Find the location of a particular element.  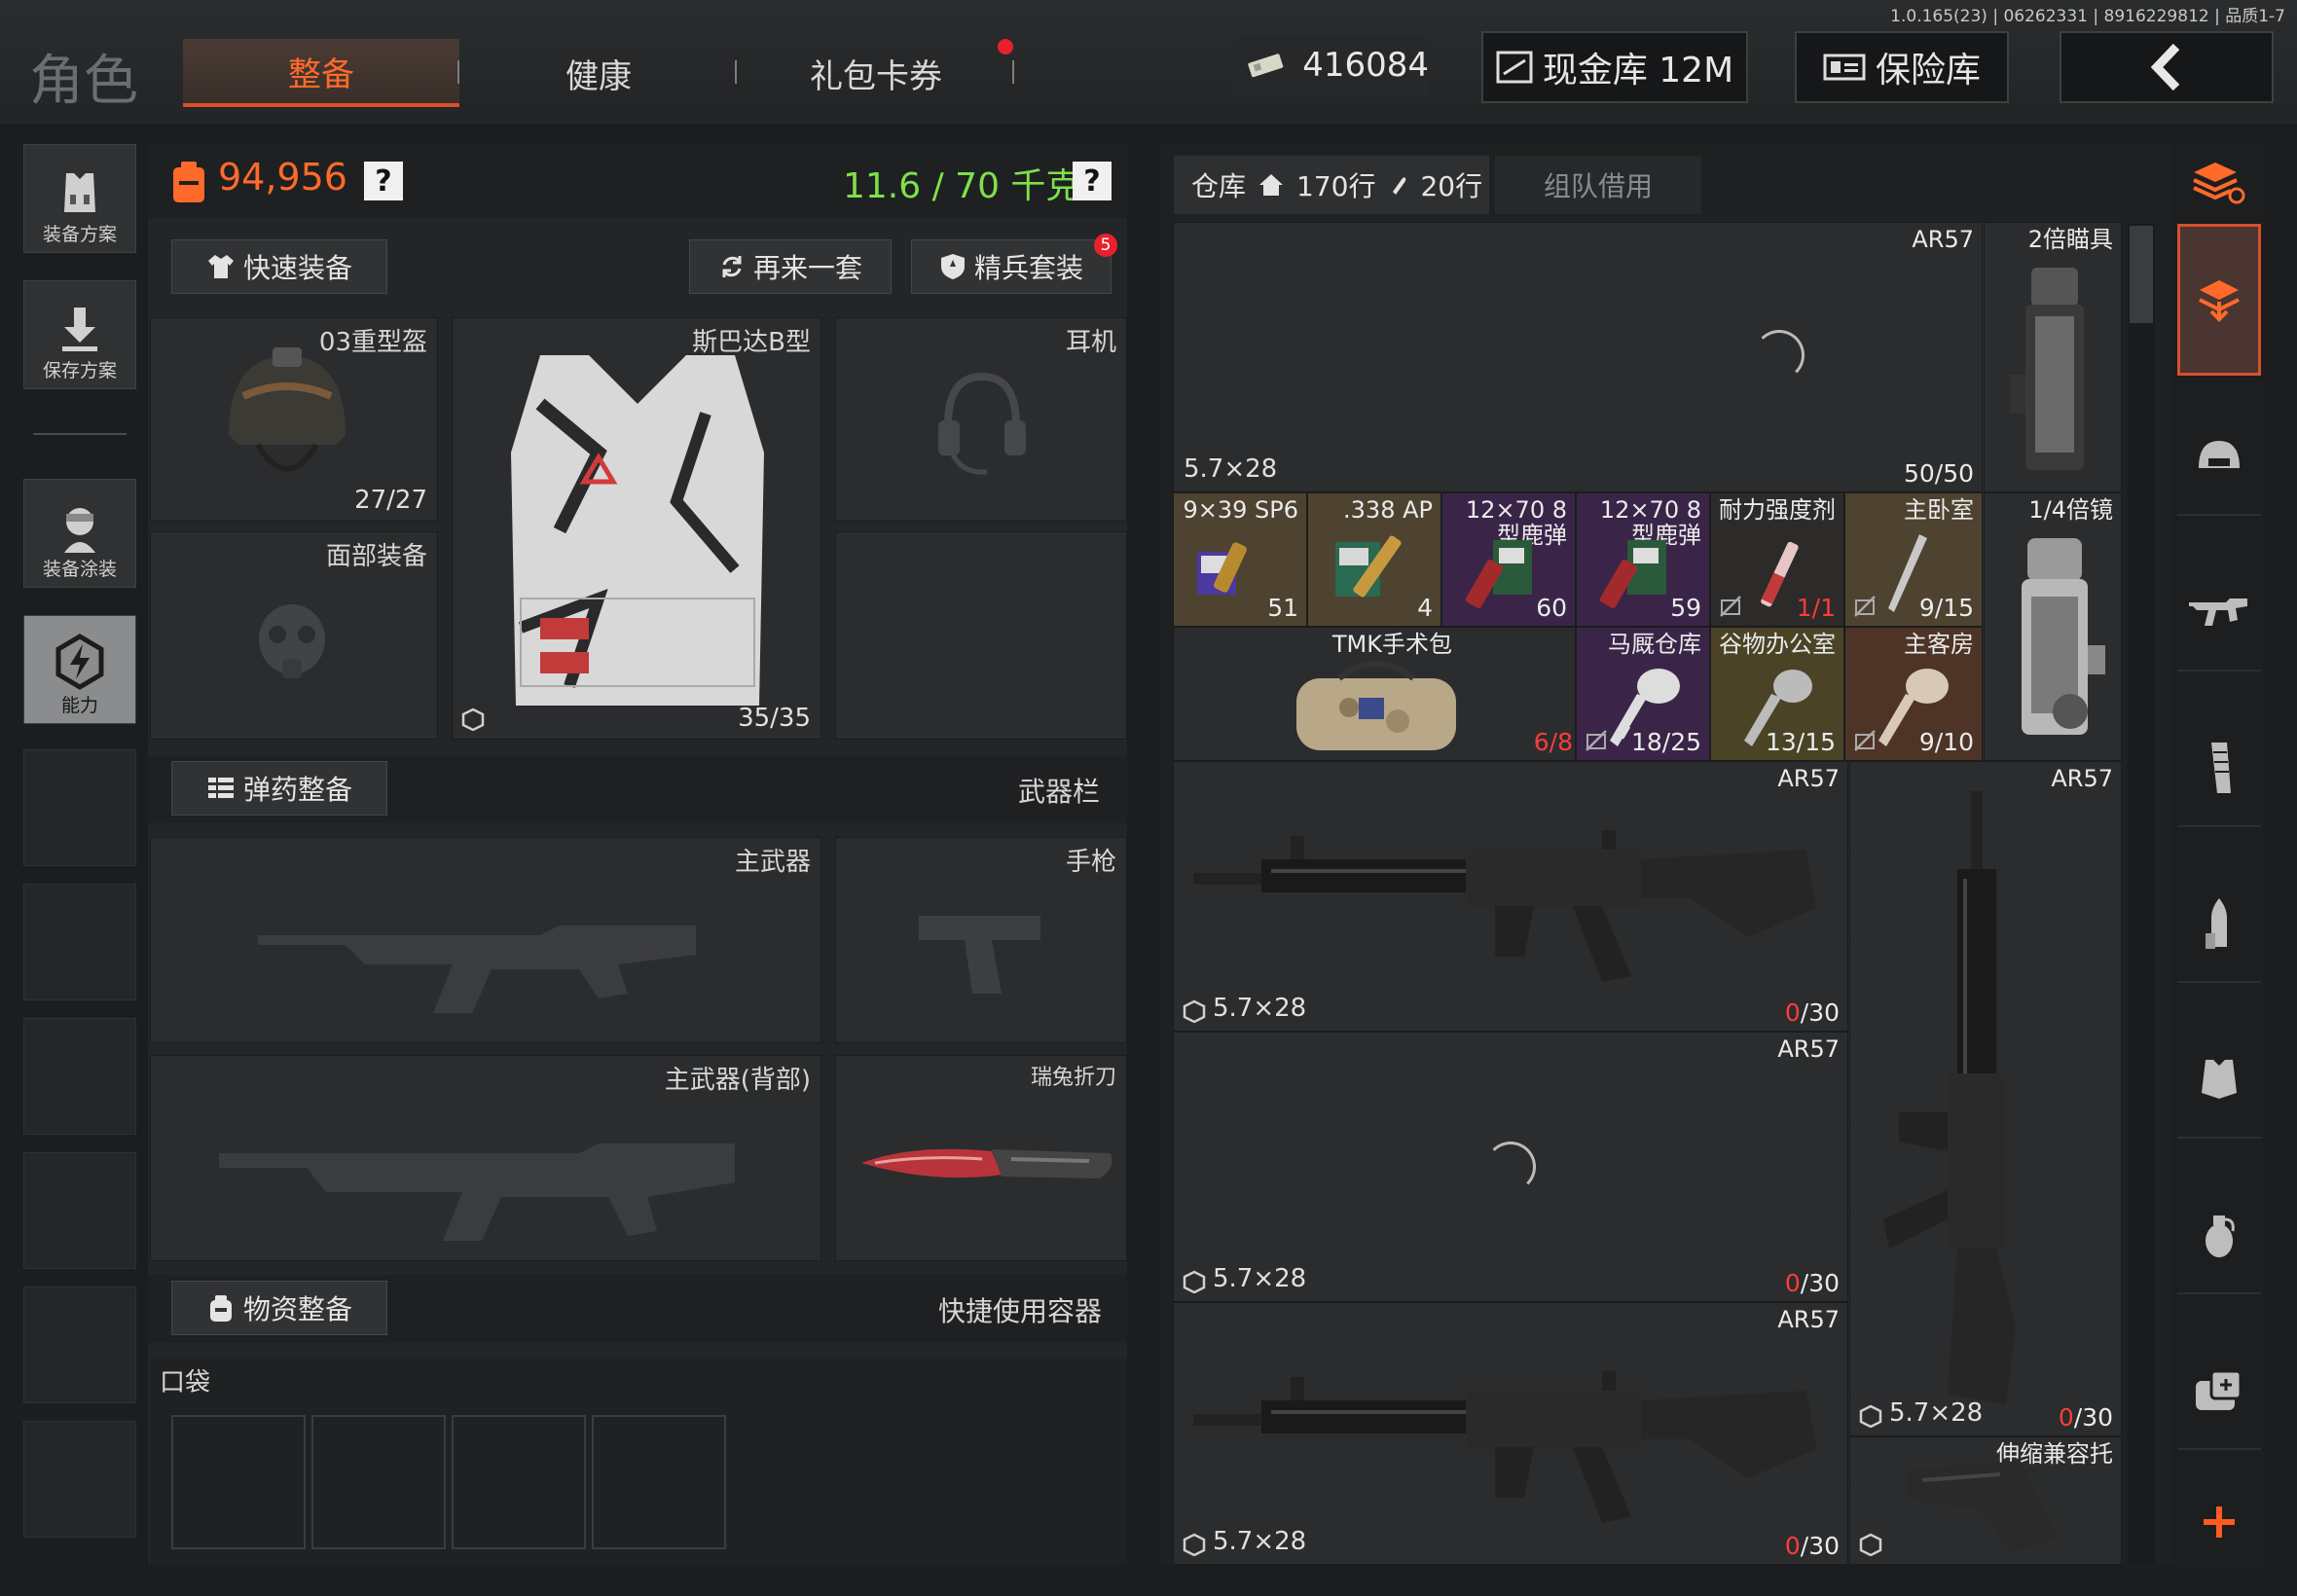

face-gear-slot: 面部装备 is located at coordinates (294, 635).